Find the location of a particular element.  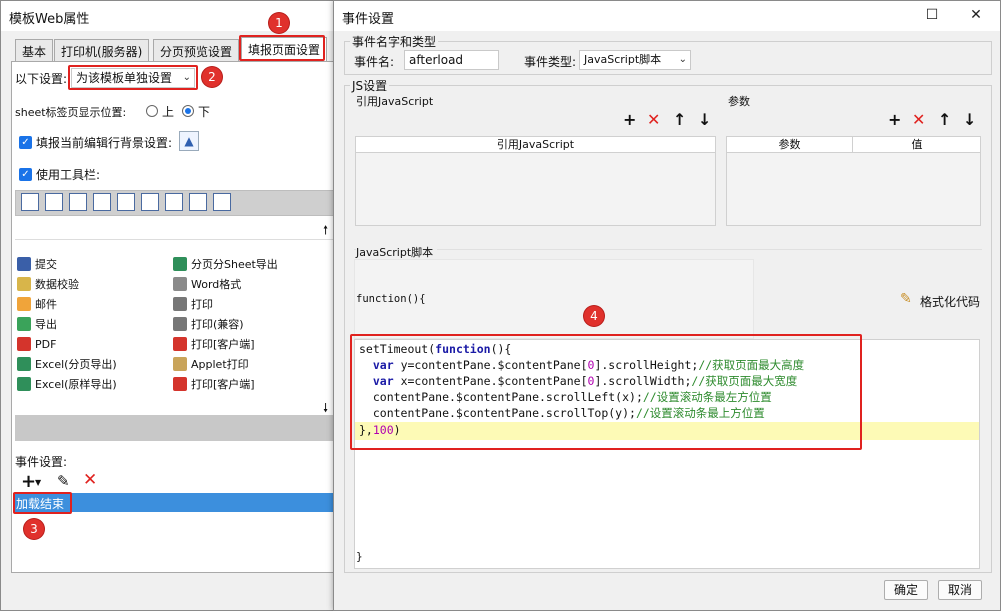

network-icon is located at coordinates (174, 202).